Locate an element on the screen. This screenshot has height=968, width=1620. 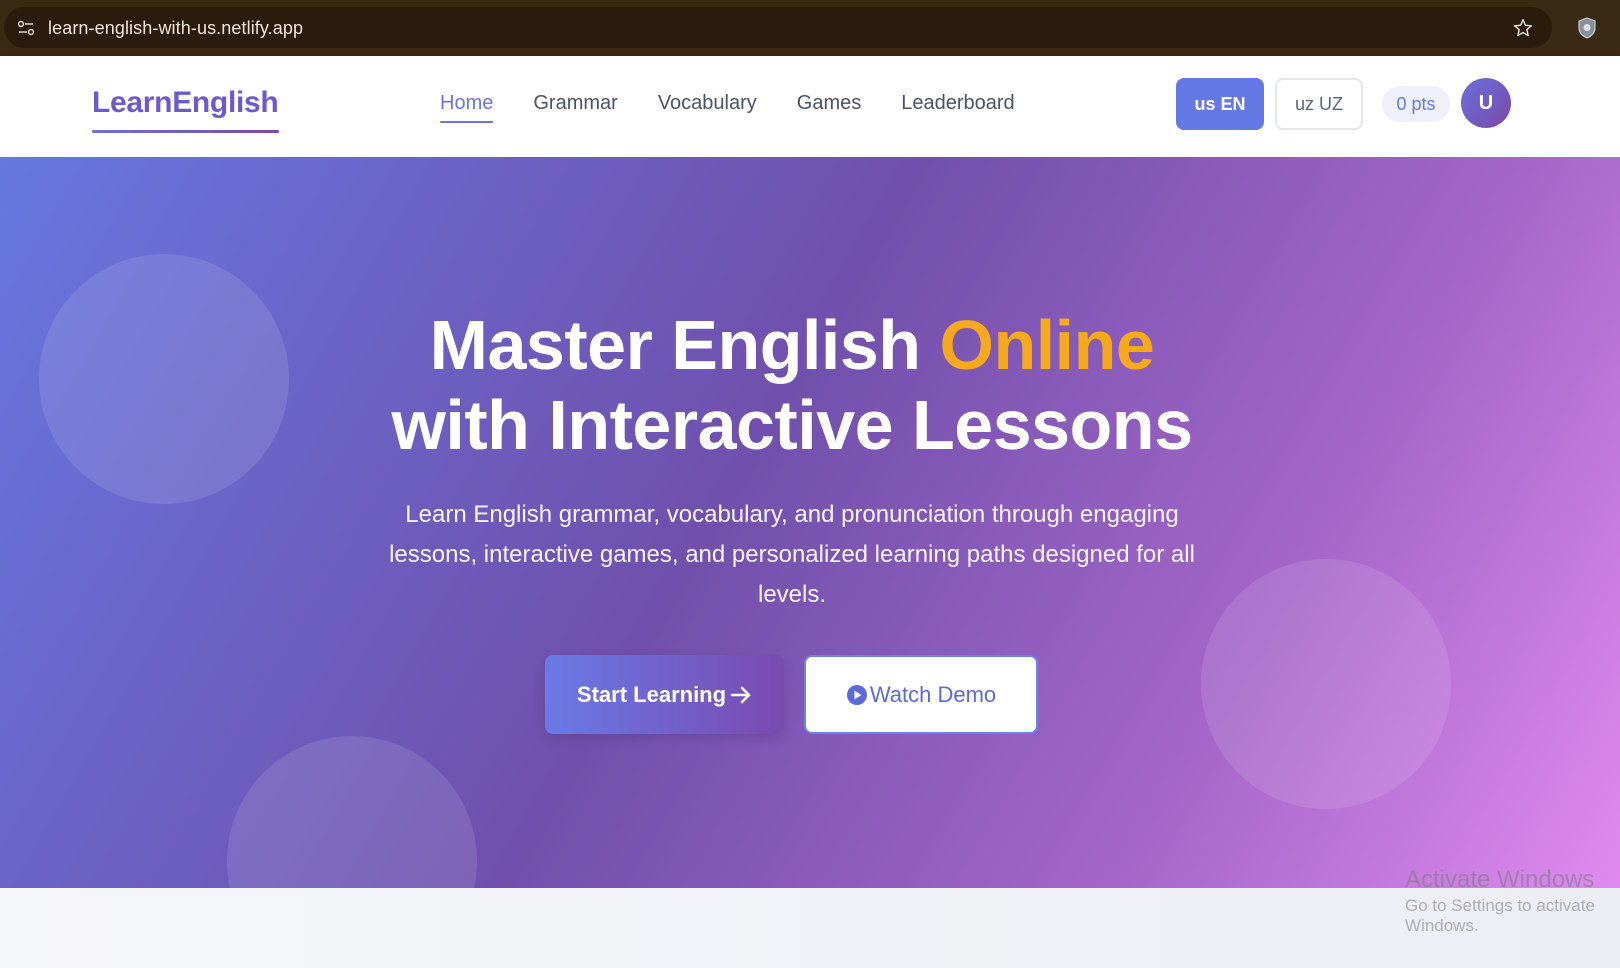
watermark-title: Activate Windows is located at coordinates (1500, 879).